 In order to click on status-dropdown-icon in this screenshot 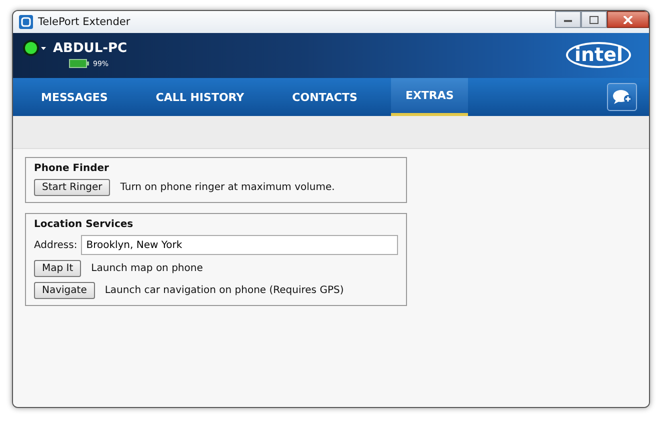, I will do `click(35, 48)`.